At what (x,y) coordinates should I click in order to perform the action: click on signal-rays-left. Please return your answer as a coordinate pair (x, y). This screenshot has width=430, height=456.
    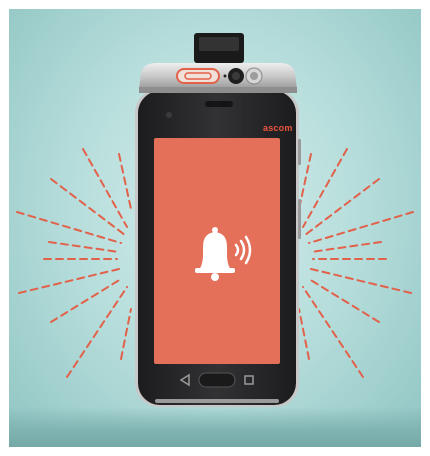
    Looking at the image, I should click on (74, 263).